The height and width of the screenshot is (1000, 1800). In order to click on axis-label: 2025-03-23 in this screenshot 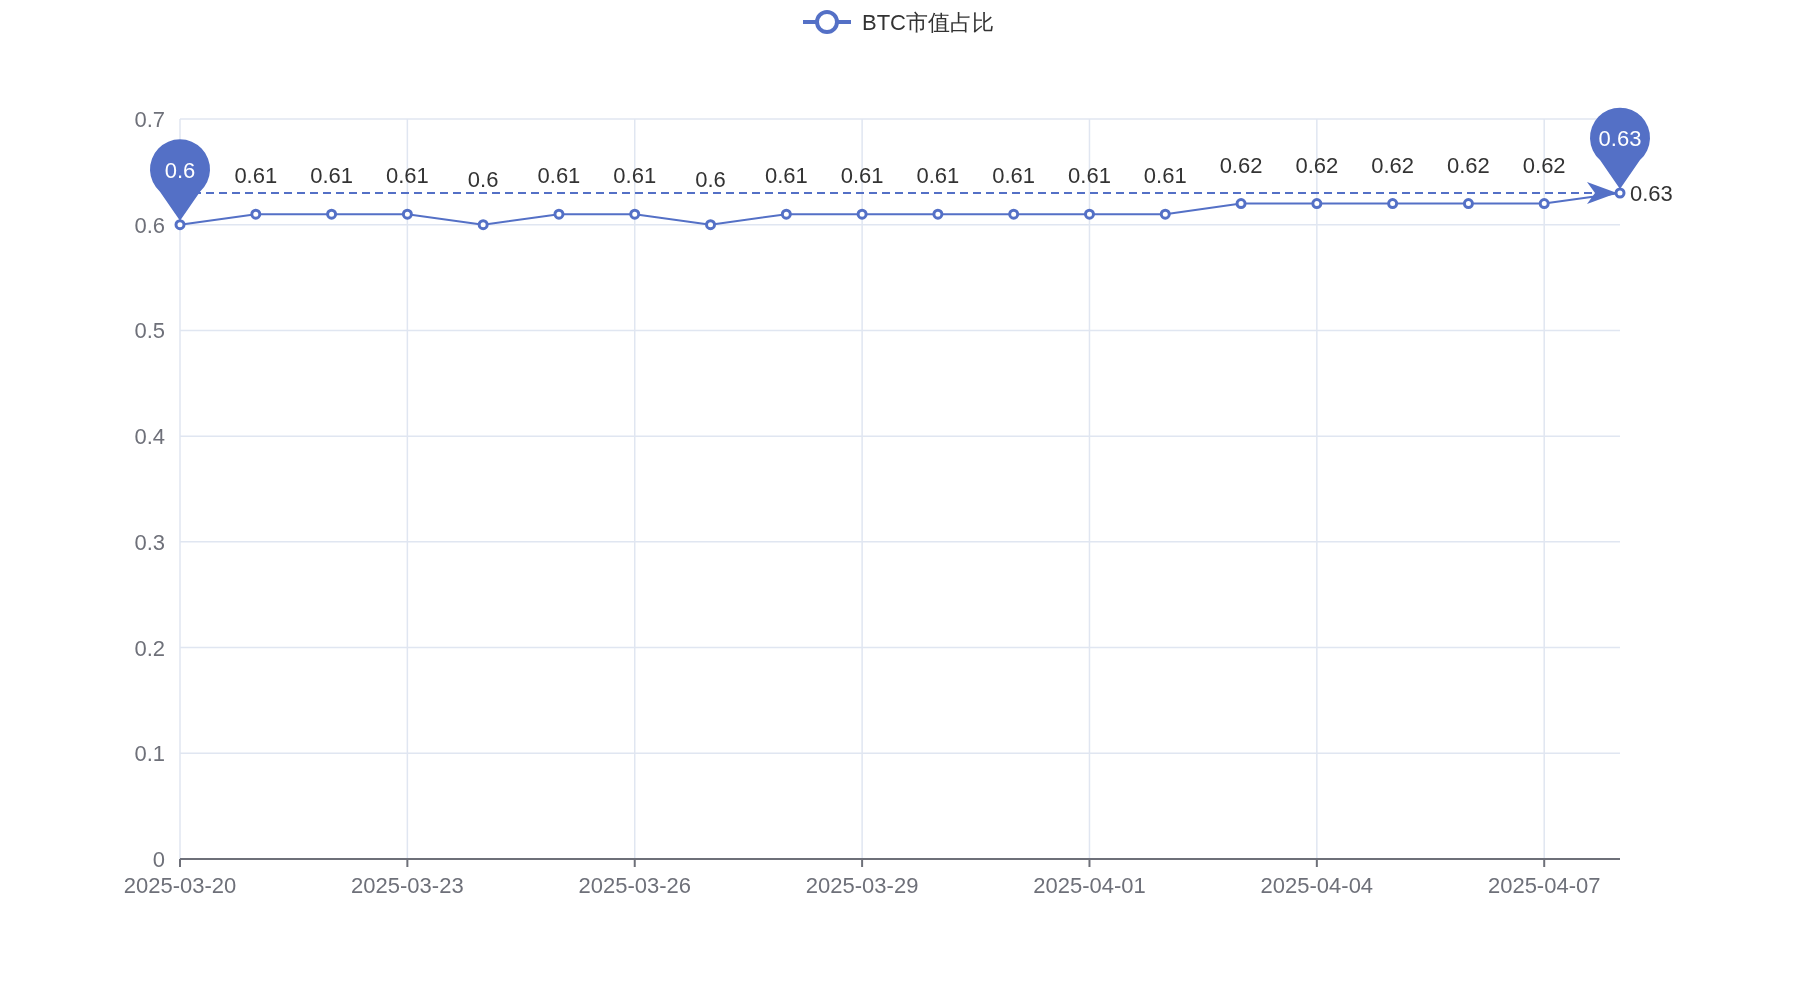, I will do `click(407, 885)`.